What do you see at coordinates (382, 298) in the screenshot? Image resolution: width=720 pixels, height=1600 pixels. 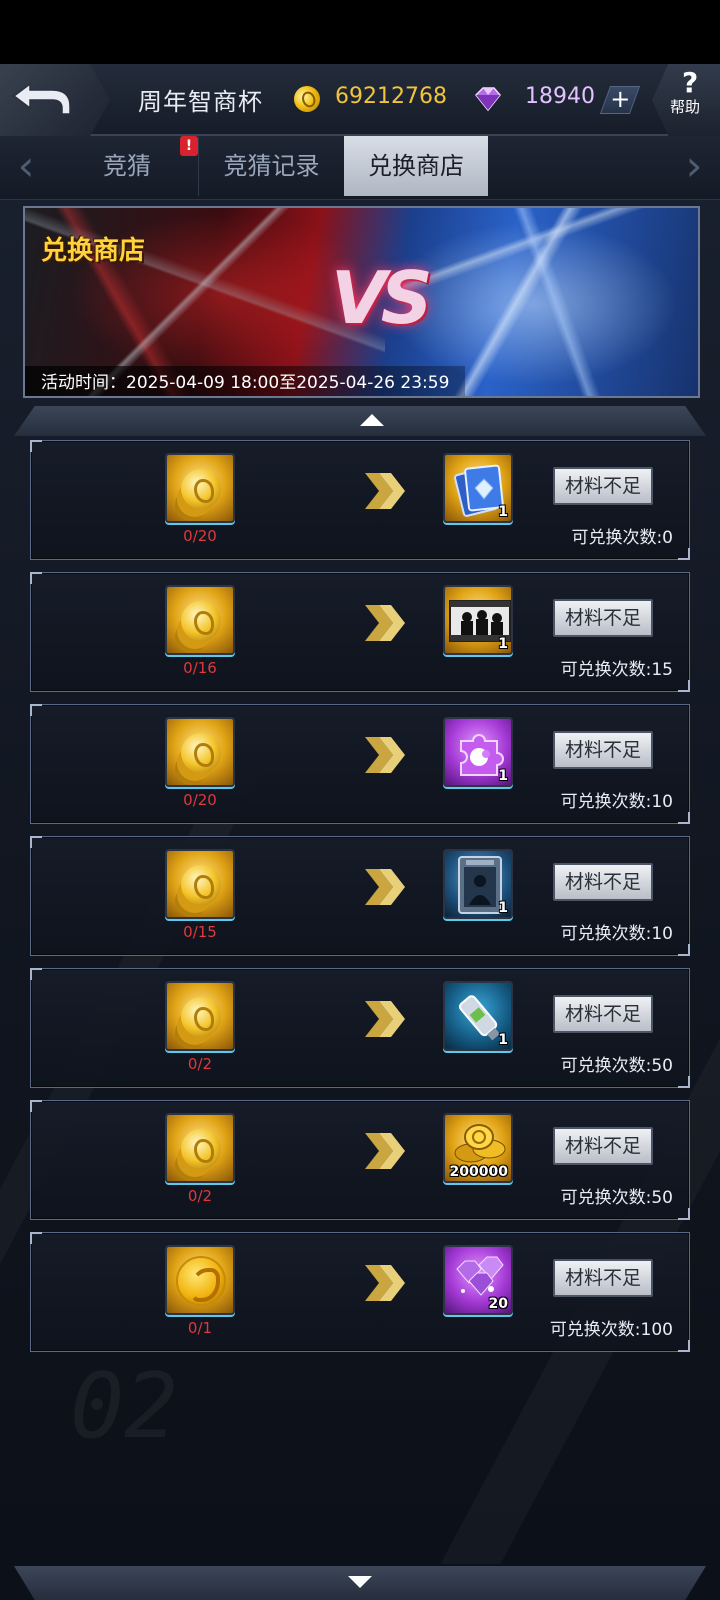 I see `vs-logo: VS` at bounding box center [382, 298].